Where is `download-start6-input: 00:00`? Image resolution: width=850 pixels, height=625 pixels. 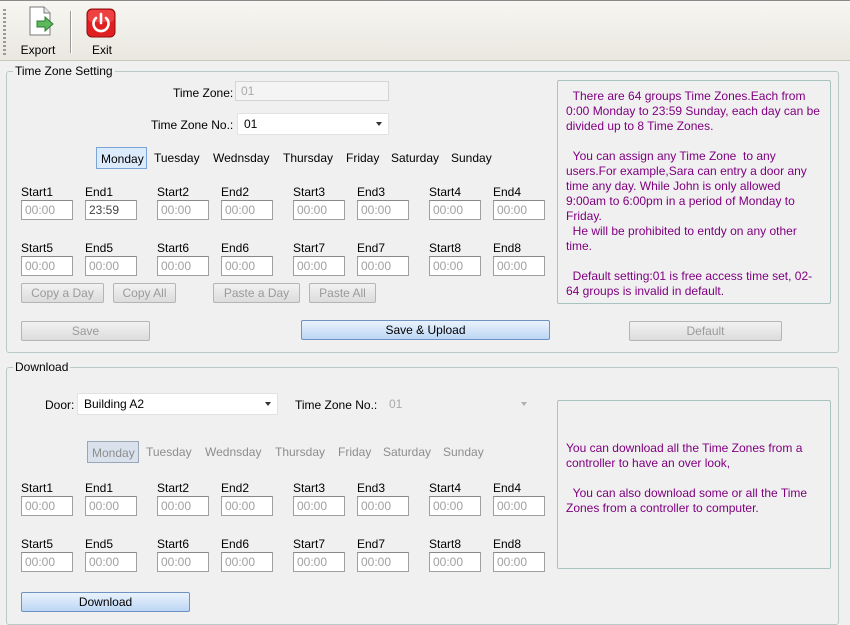 download-start6-input: 00:00 is located at coordinates (183, 562).